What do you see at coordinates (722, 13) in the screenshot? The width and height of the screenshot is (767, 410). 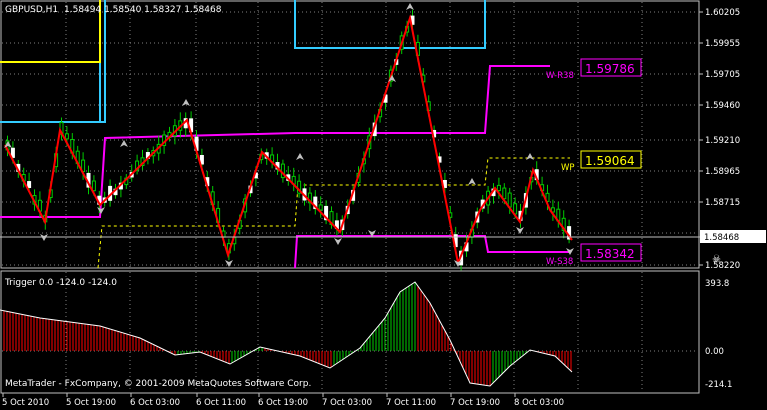 I see `price-tick-label: 1.60205` at bounding box center [722, 13].